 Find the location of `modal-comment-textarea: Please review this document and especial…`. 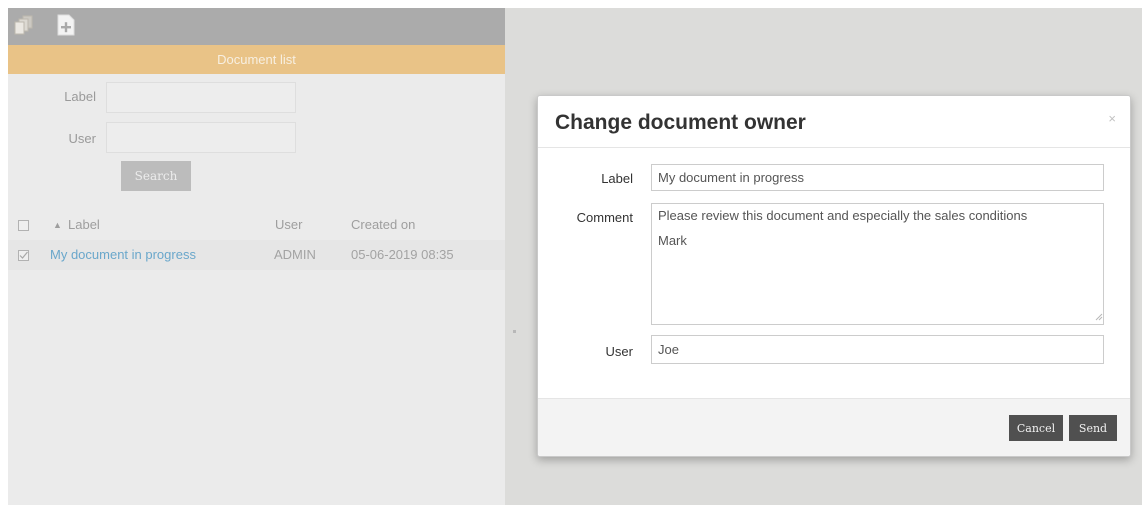

modal-comment-textarea: Please review this document and especial… is located at coordinates (877, 264).